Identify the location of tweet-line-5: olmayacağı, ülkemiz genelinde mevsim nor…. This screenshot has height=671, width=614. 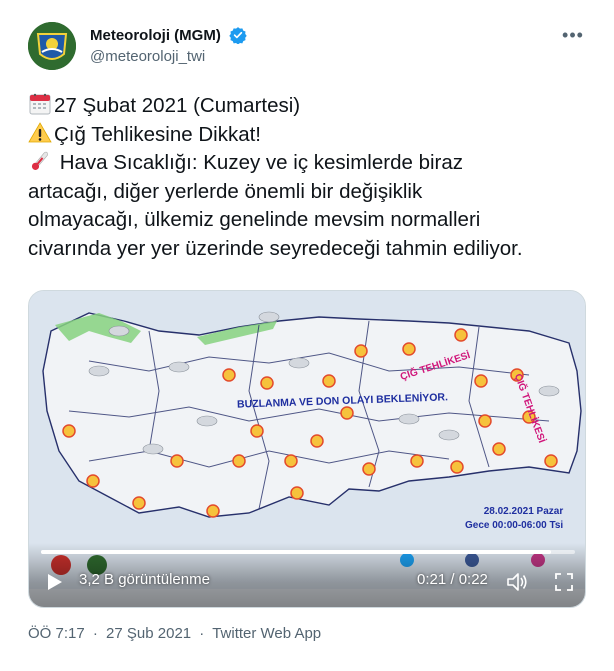
(254, 219).